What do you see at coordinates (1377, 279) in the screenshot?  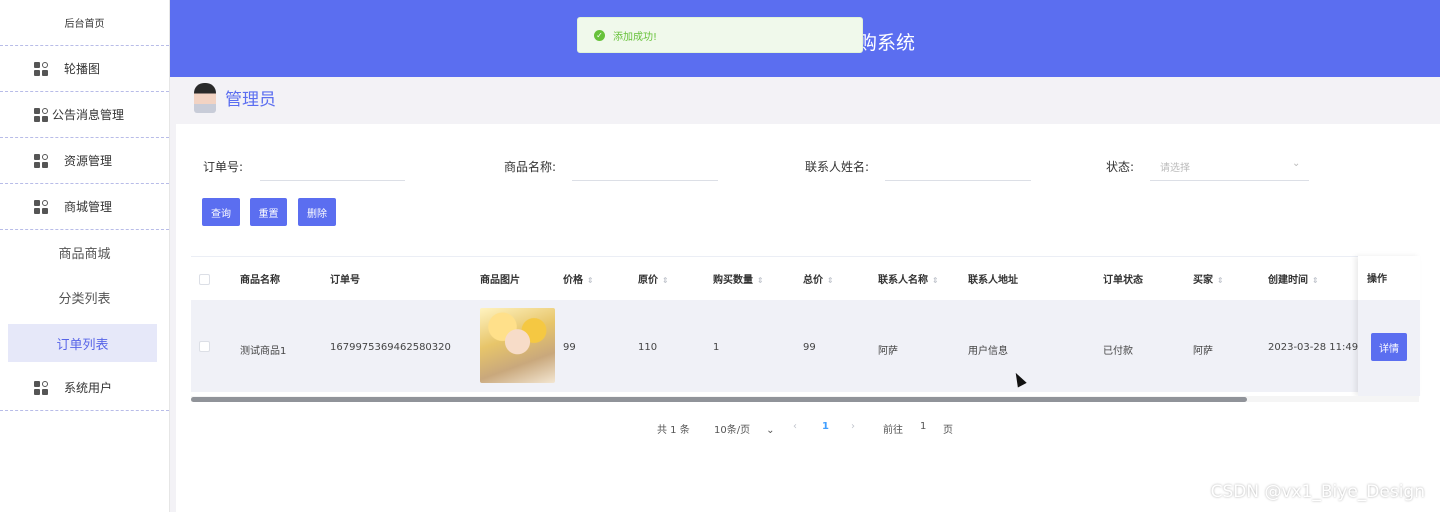 I see `col-operations: 操作` at bounding box center [1377, 279].